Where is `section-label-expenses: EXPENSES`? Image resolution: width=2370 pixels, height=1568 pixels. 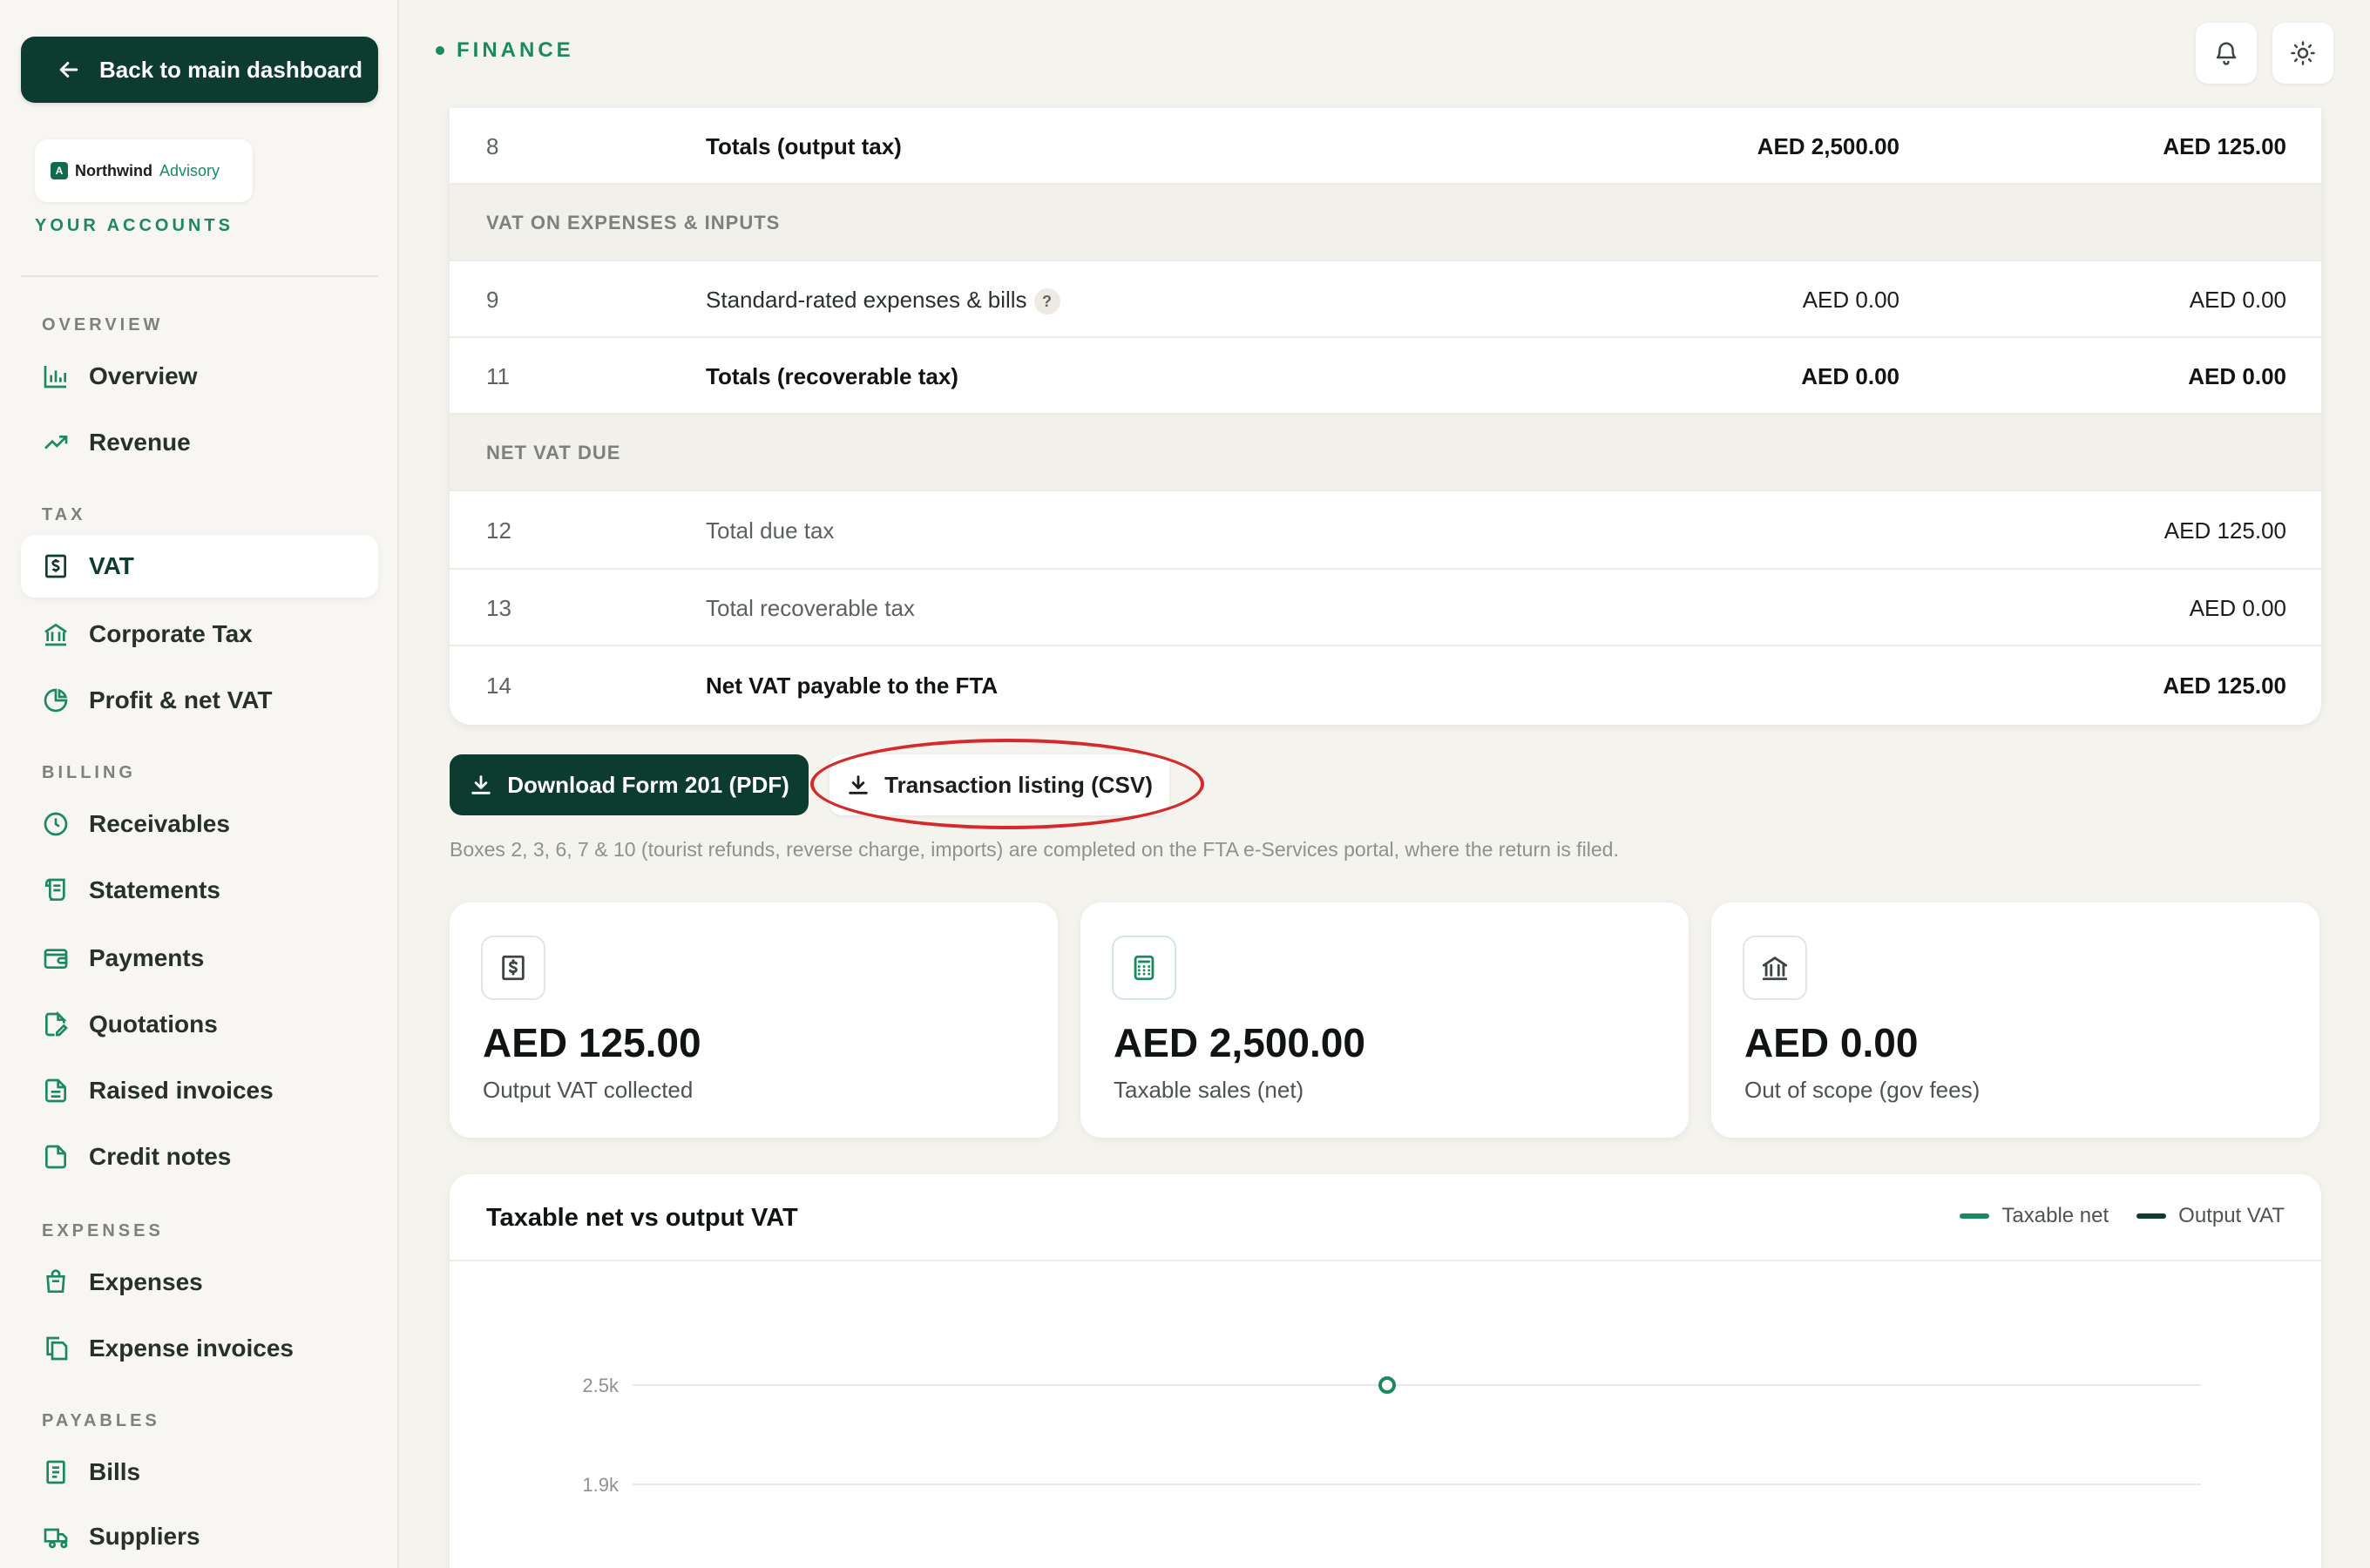
section-label-expenses: EXPENSES is located at coordinates (103, 1231).